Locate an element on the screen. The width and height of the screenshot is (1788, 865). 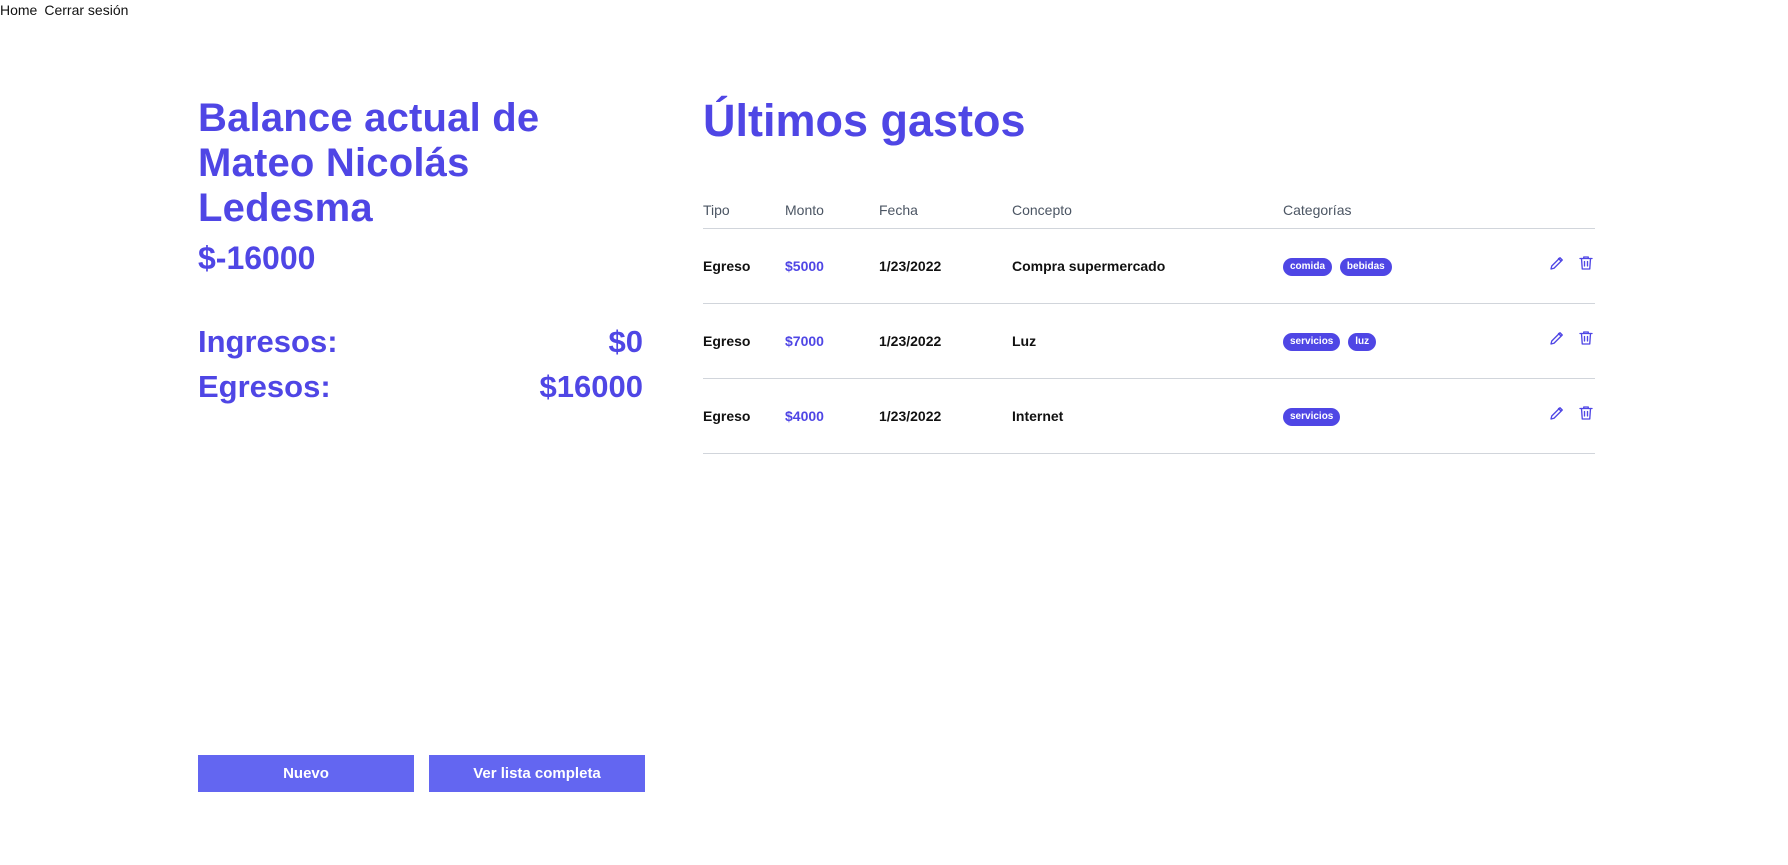
expense-categories: comida bebidas is located at coordinates (1408, 266).